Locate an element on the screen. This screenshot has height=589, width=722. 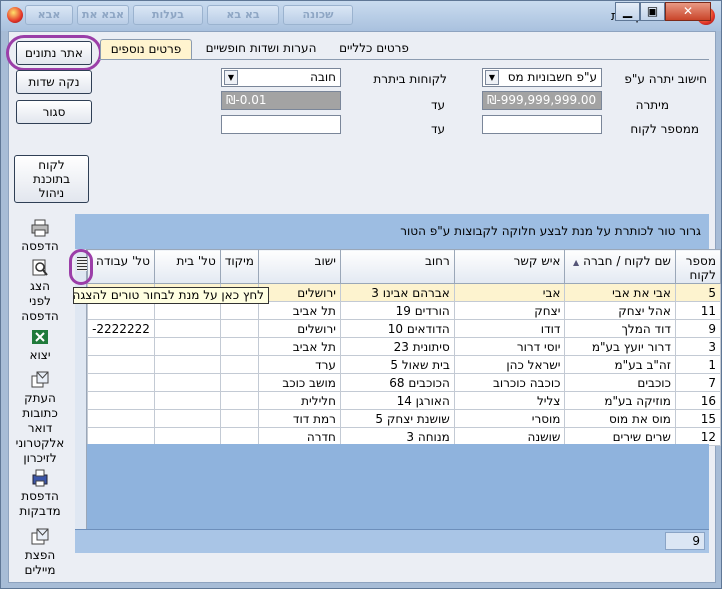
customer-number-from-input is located at coordinates (542, 124).